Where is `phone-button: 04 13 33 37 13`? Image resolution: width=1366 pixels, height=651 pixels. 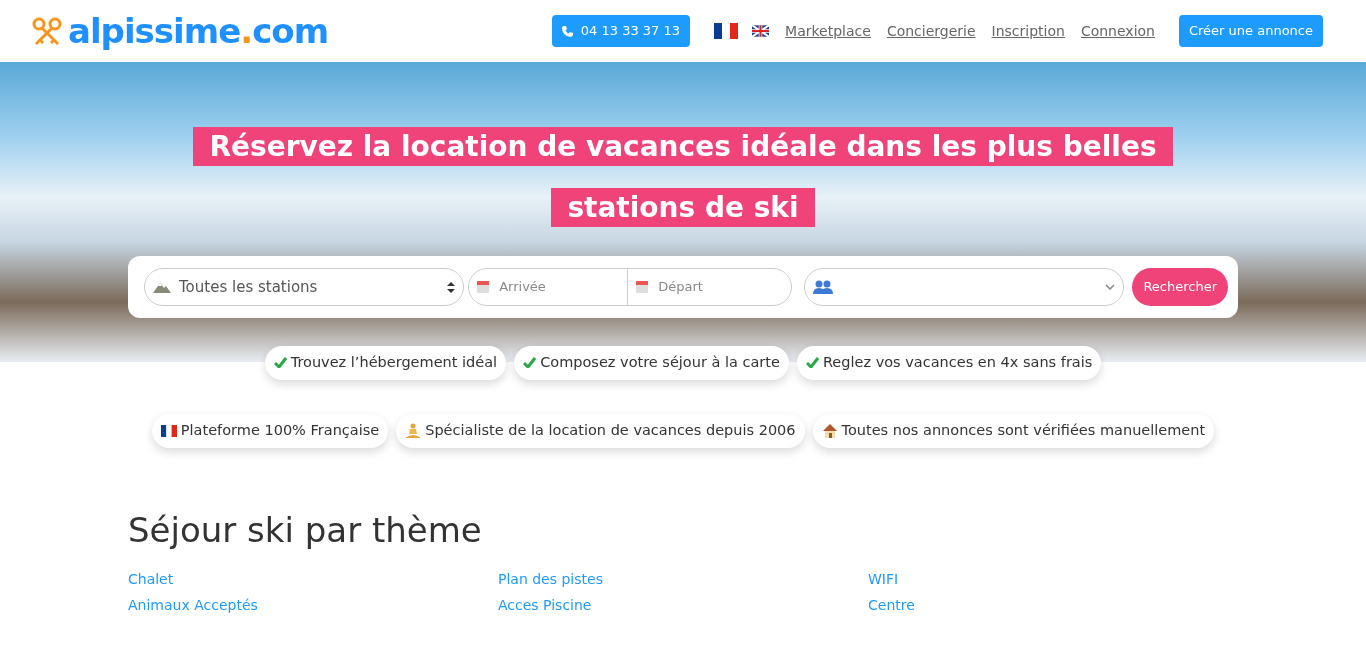
phone-button: 04 13 33 37 13 is located at coordinates (621, 31).